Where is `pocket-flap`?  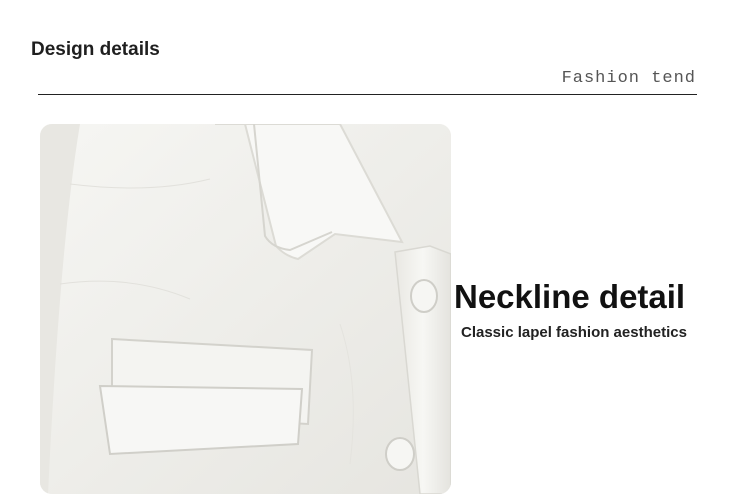
pocket-flap is located at coordinates (201, 420).